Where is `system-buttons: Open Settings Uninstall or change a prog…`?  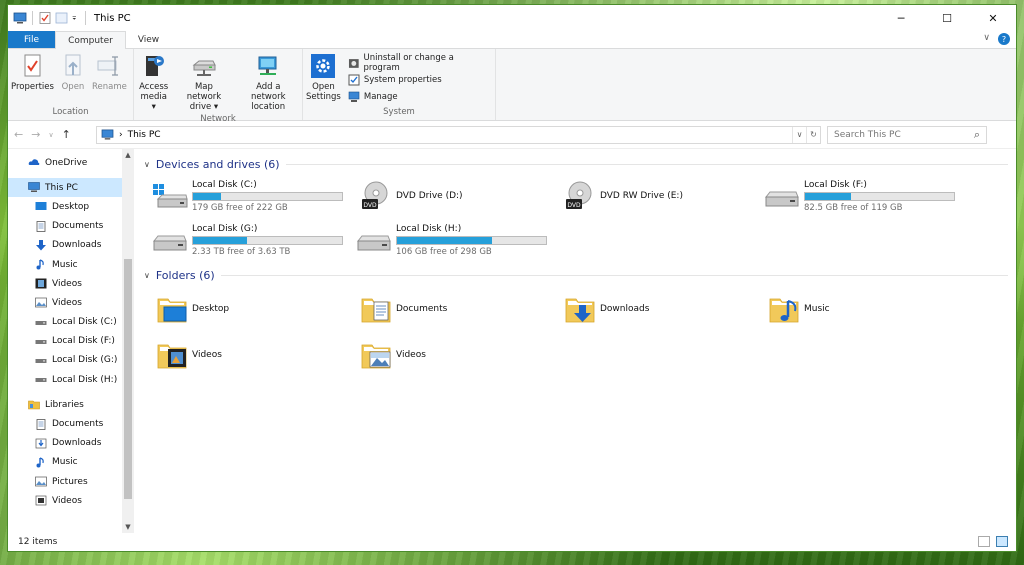
system-buttons: Open Settings Uninstall or change a prog… is located at coordinates (399, 78).